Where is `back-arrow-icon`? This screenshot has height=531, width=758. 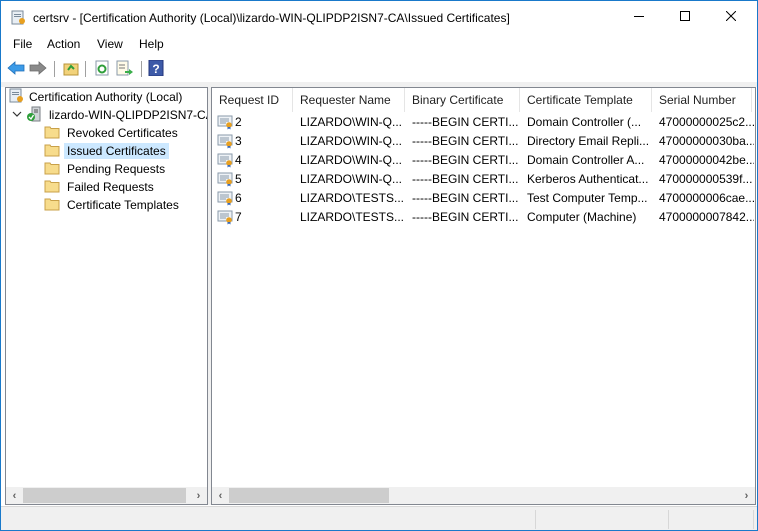
back-arrow-icon is located at coordinates (16, 69).